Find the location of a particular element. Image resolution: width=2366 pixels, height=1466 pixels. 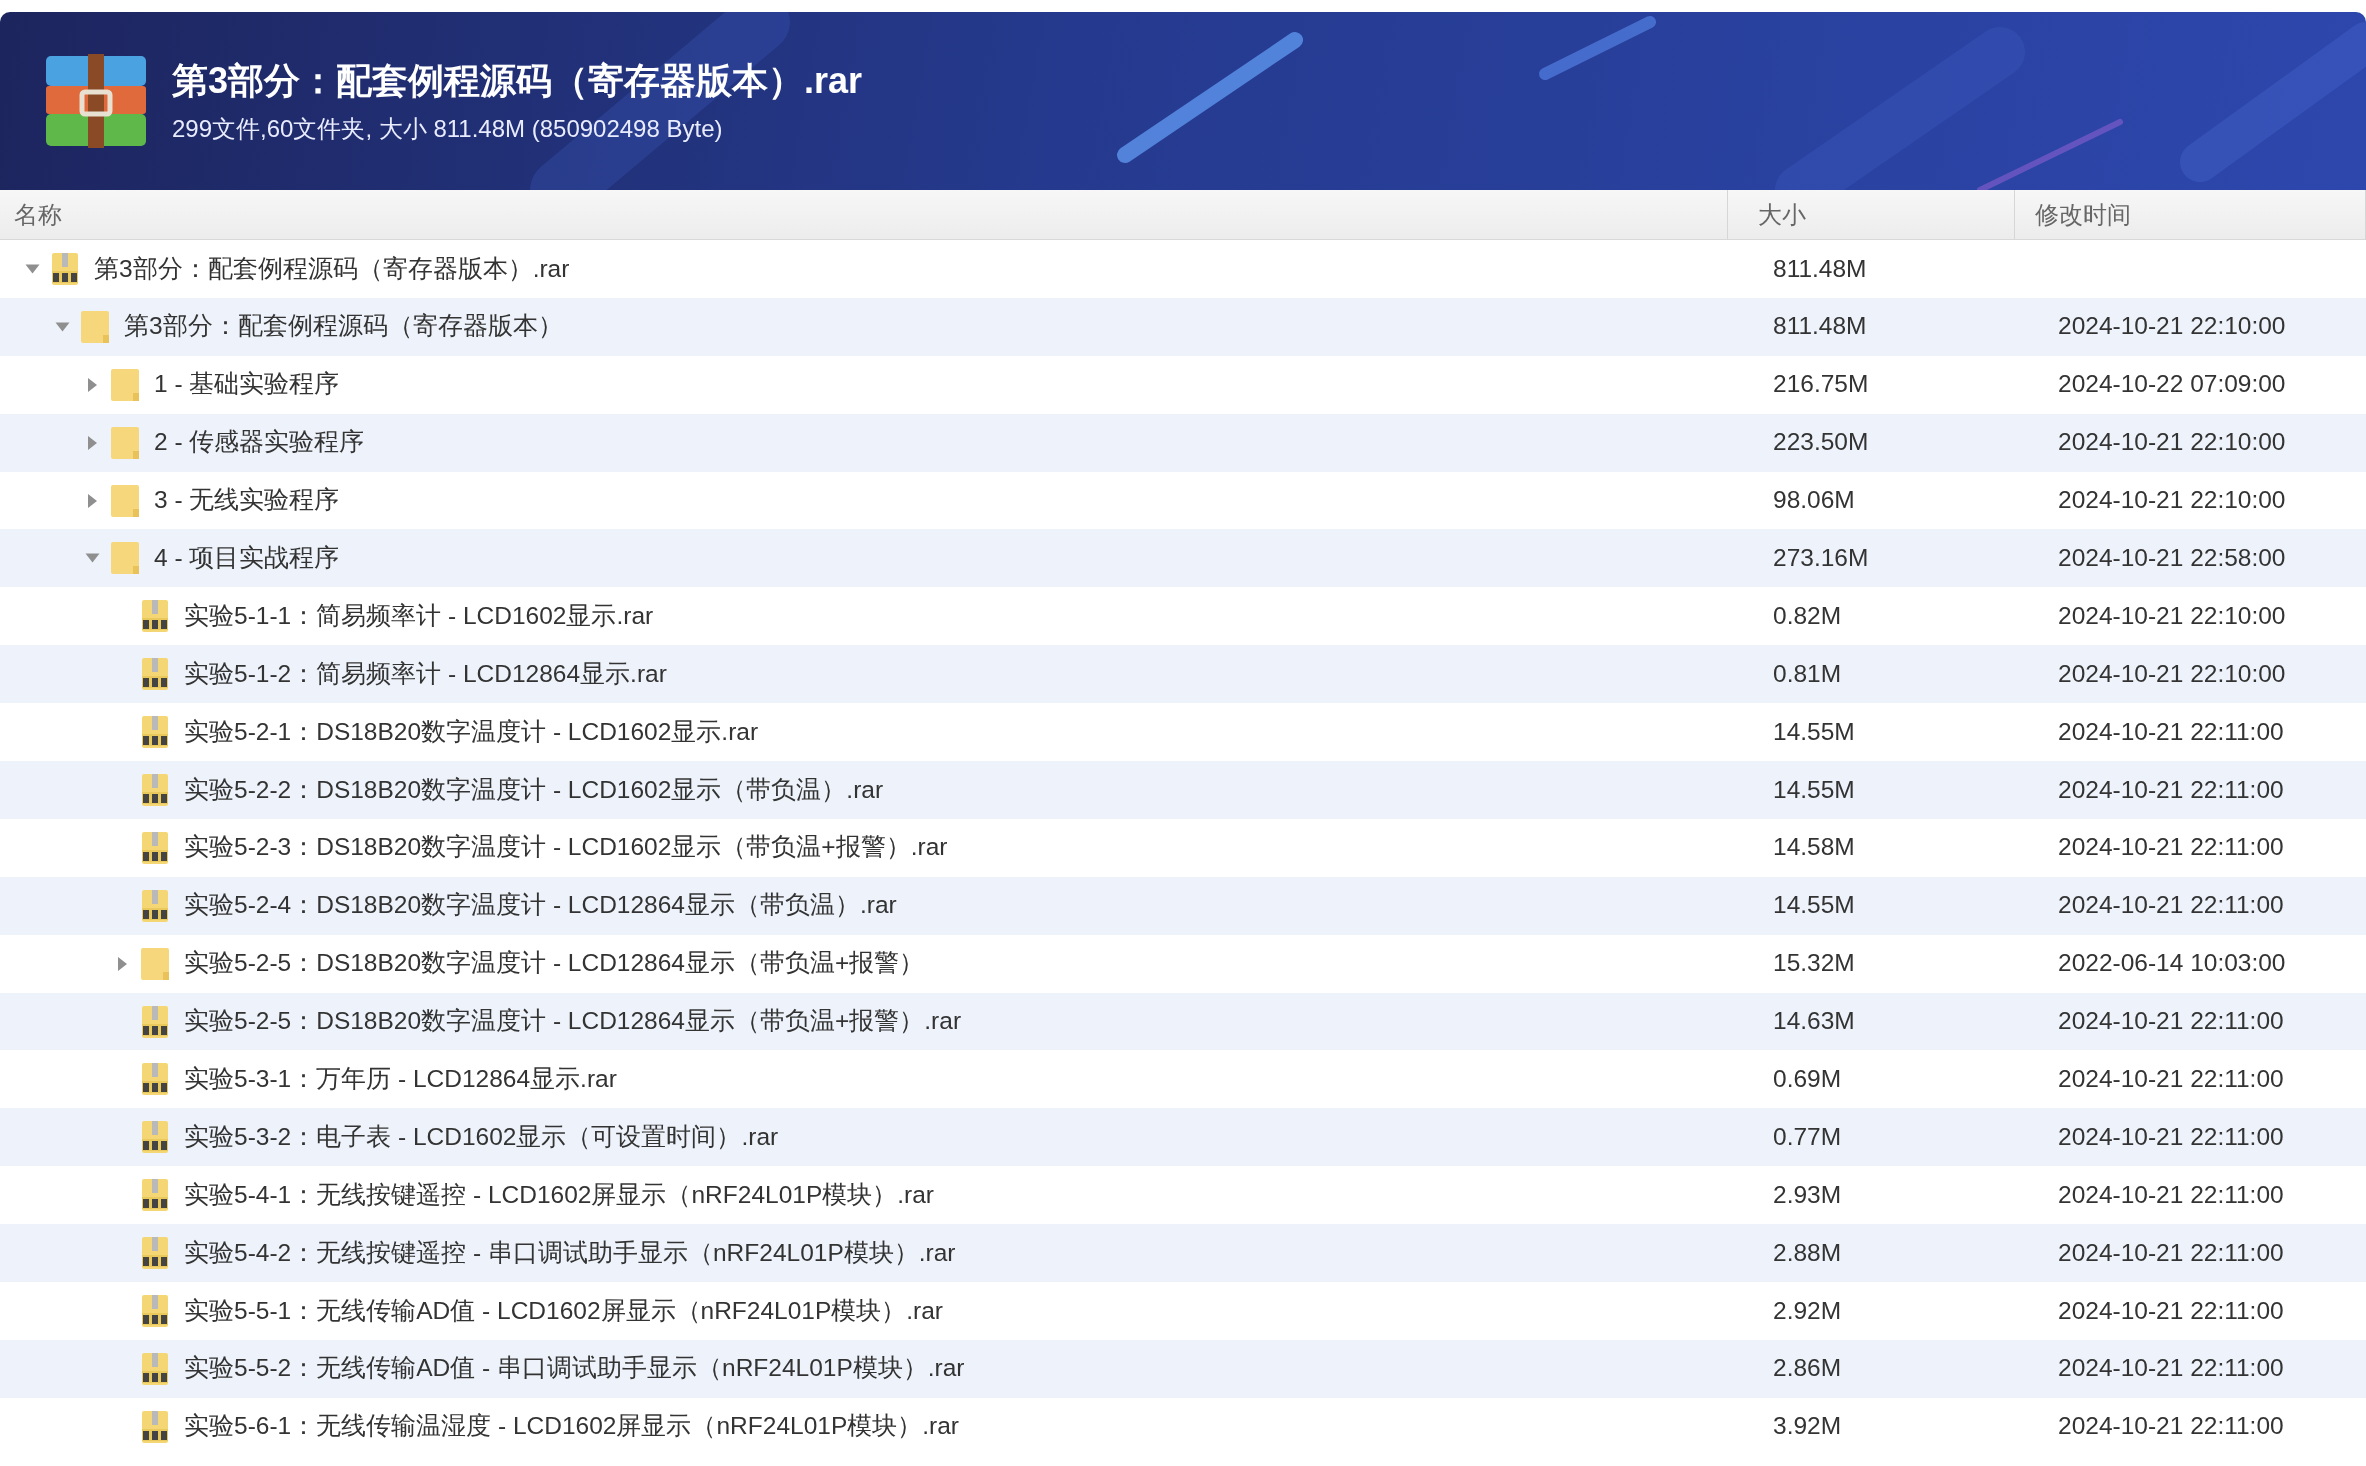

file-size: 0.69M is located at coordinates (1807, 1079).